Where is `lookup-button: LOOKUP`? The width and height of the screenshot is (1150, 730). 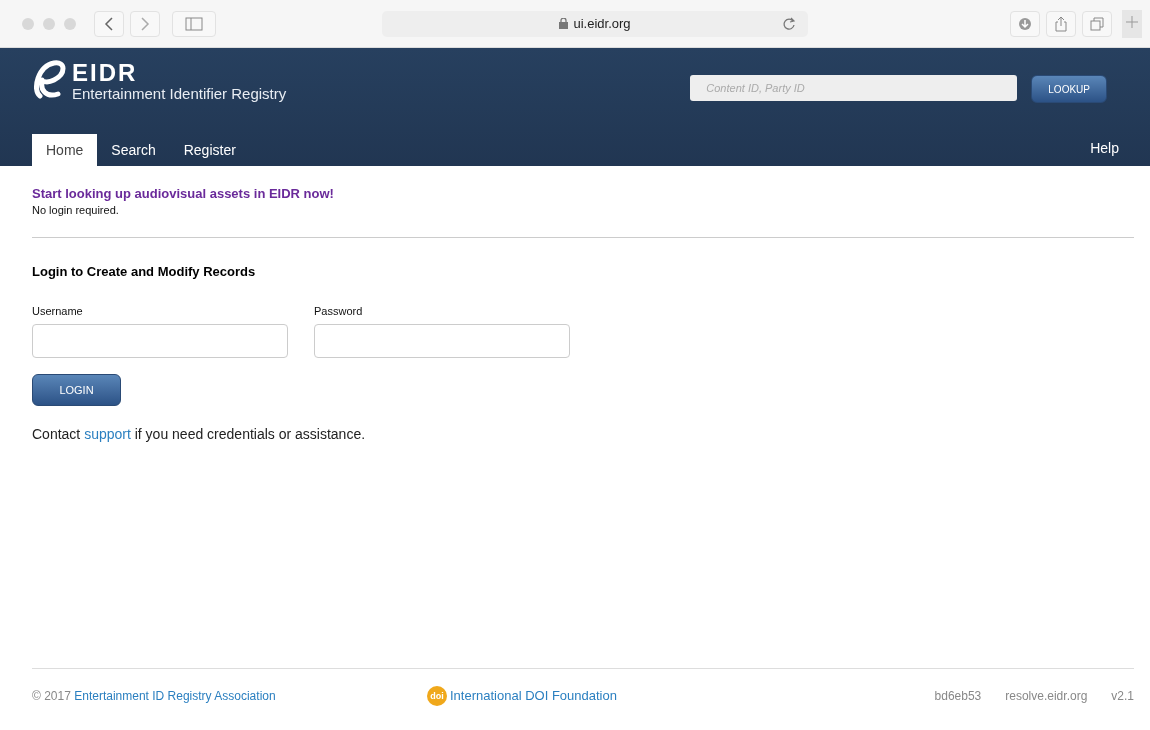
lookup-button: LOOKUP is located at coordinates (1069, 89).